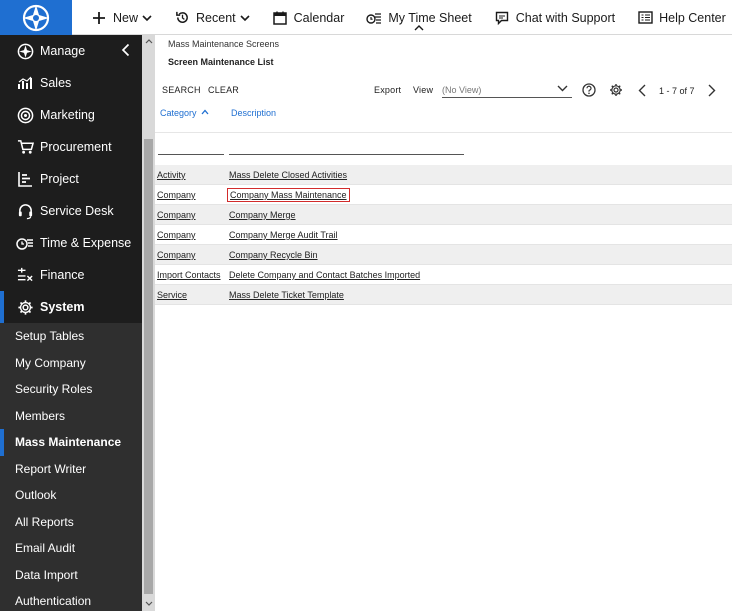  Describe the element at coordinates (616, 90) in the screenshot. I see `settings-gear-icon` at that location.